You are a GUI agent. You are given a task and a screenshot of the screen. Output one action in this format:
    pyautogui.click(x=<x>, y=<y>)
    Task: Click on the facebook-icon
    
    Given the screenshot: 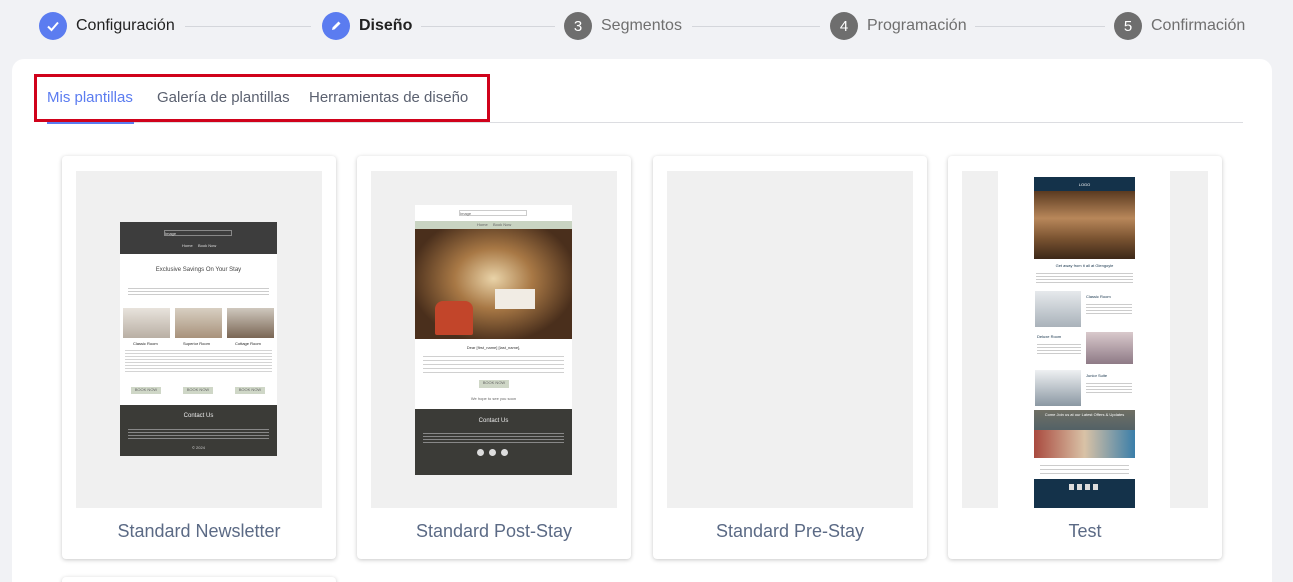 What is the action you would take?
    pyautogui.click(x=480, y=452)
    